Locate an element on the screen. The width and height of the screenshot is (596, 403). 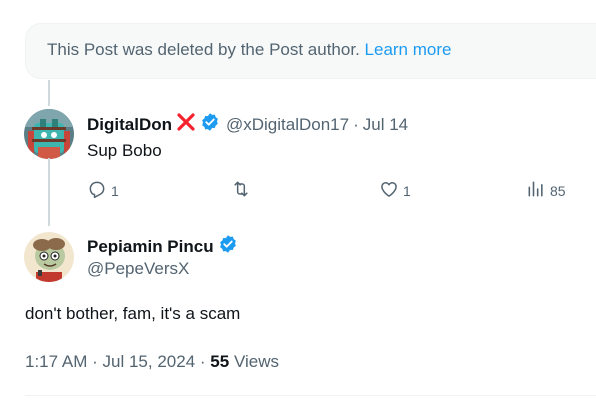
reply-header: DigitalDon @xDigitalDon17 · Jul 14 is located at coordinates (247, 124).